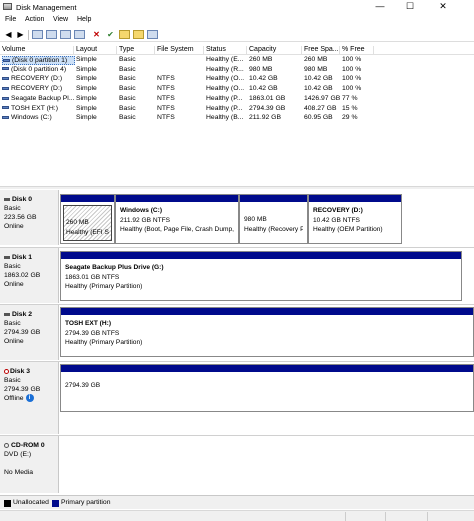 This screenshot has height=521, width=474. What do you see at coordinates (179, 50) in the screenshot?
I see `column-file-system: File System` at bounding box center [179, 50].